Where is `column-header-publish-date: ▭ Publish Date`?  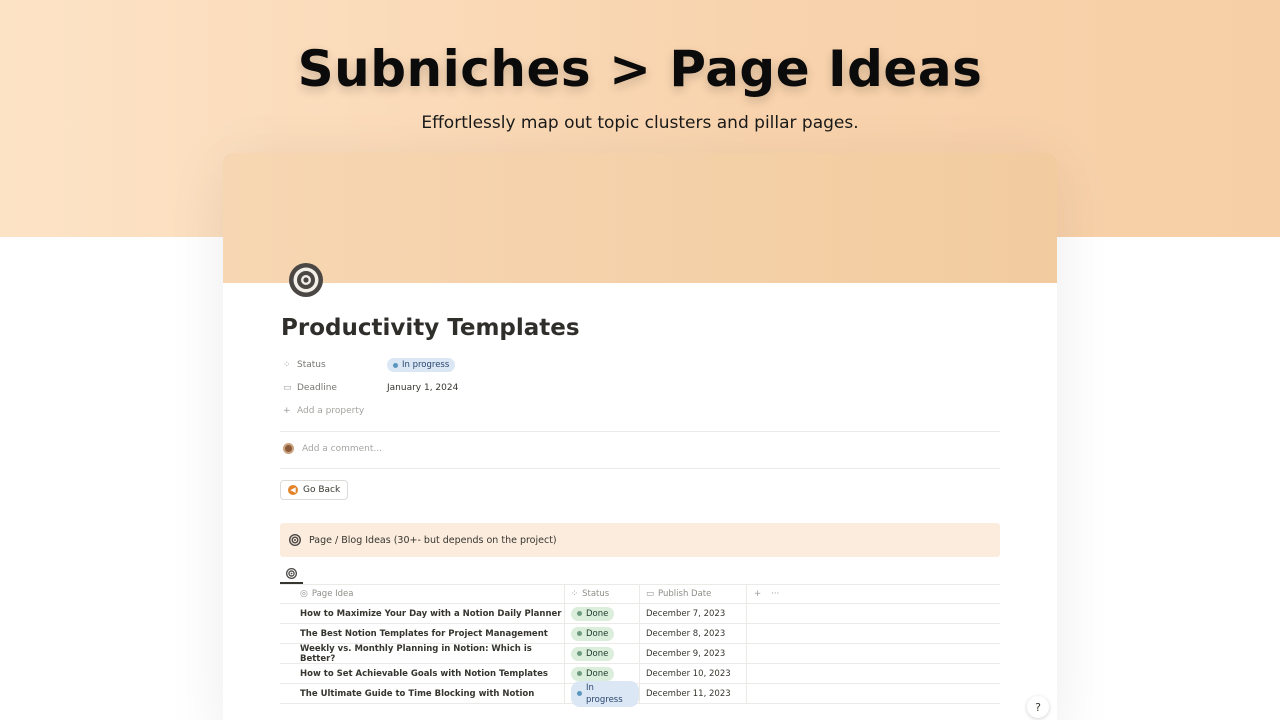
column-header-publish-date: ▭ Publish Date is located at coordinates (693, 594).